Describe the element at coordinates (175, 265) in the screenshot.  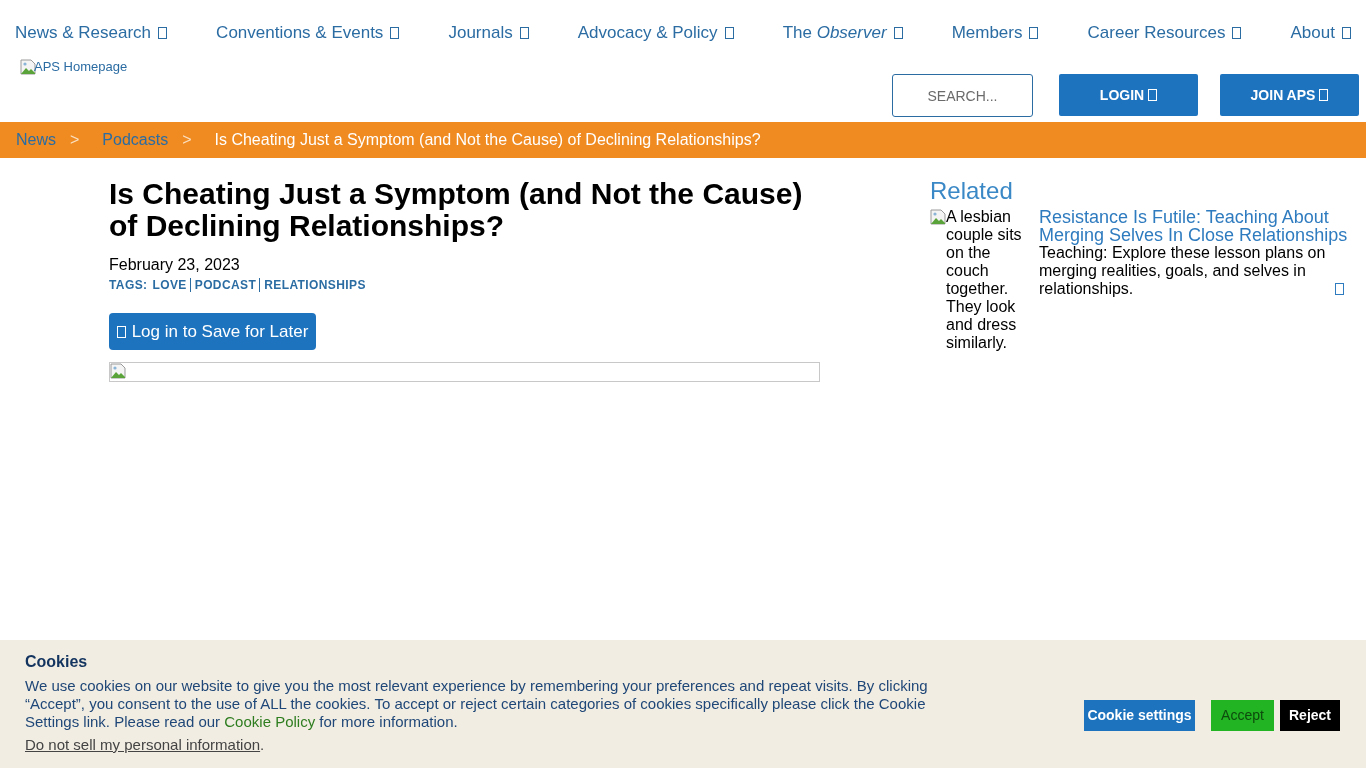
I see `article-date: February 23, 2023` at that location.